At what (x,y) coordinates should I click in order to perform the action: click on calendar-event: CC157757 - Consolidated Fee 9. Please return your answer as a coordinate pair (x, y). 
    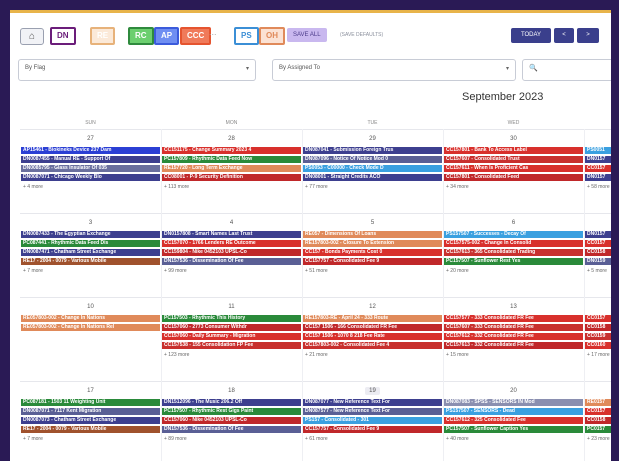
    Looking at the image, I should click on (372, 261).